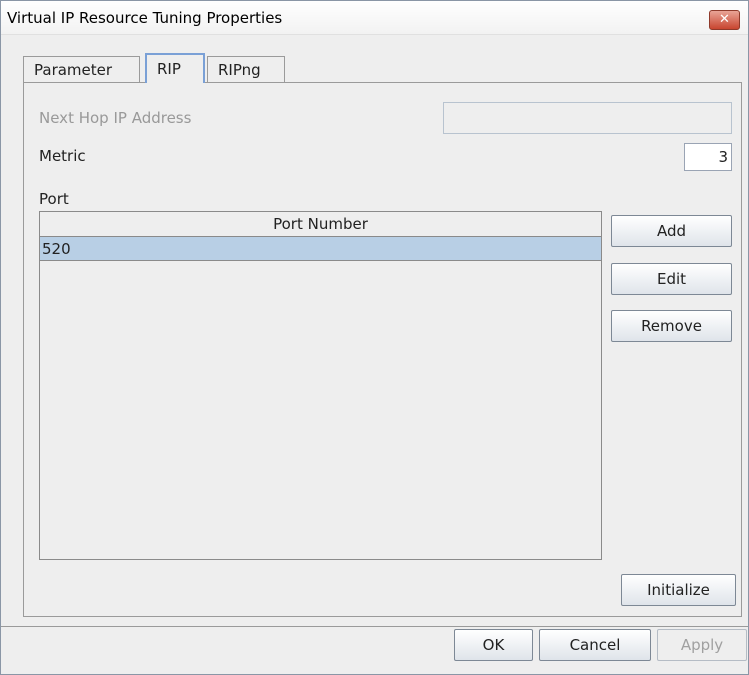  Describe the element at coordinates (239, 70) in the screenshot. I see `tab-label: RIPng` at that location.